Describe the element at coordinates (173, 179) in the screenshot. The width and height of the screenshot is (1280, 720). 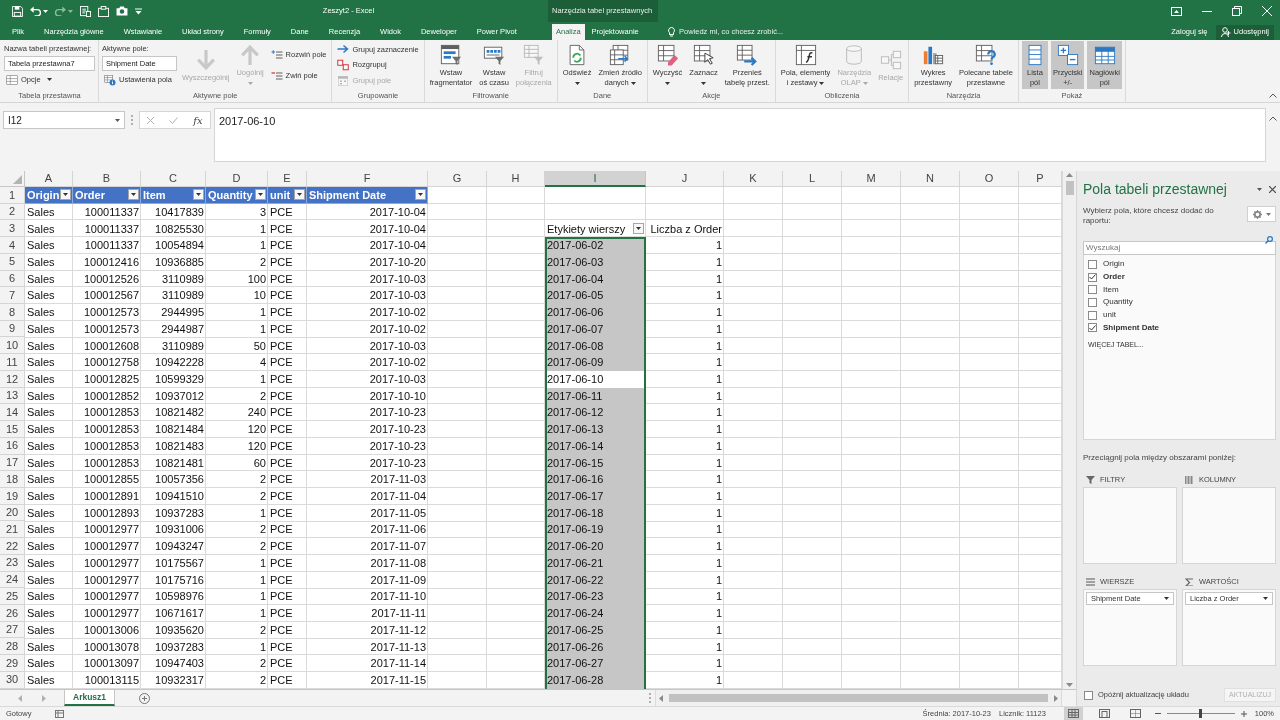
I see `column-header: C` at that location.